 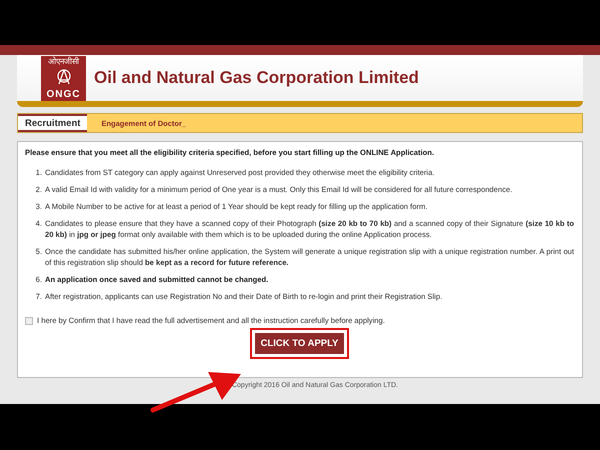 I want to click on tab: Recruitment, so click(x=53, y=123).